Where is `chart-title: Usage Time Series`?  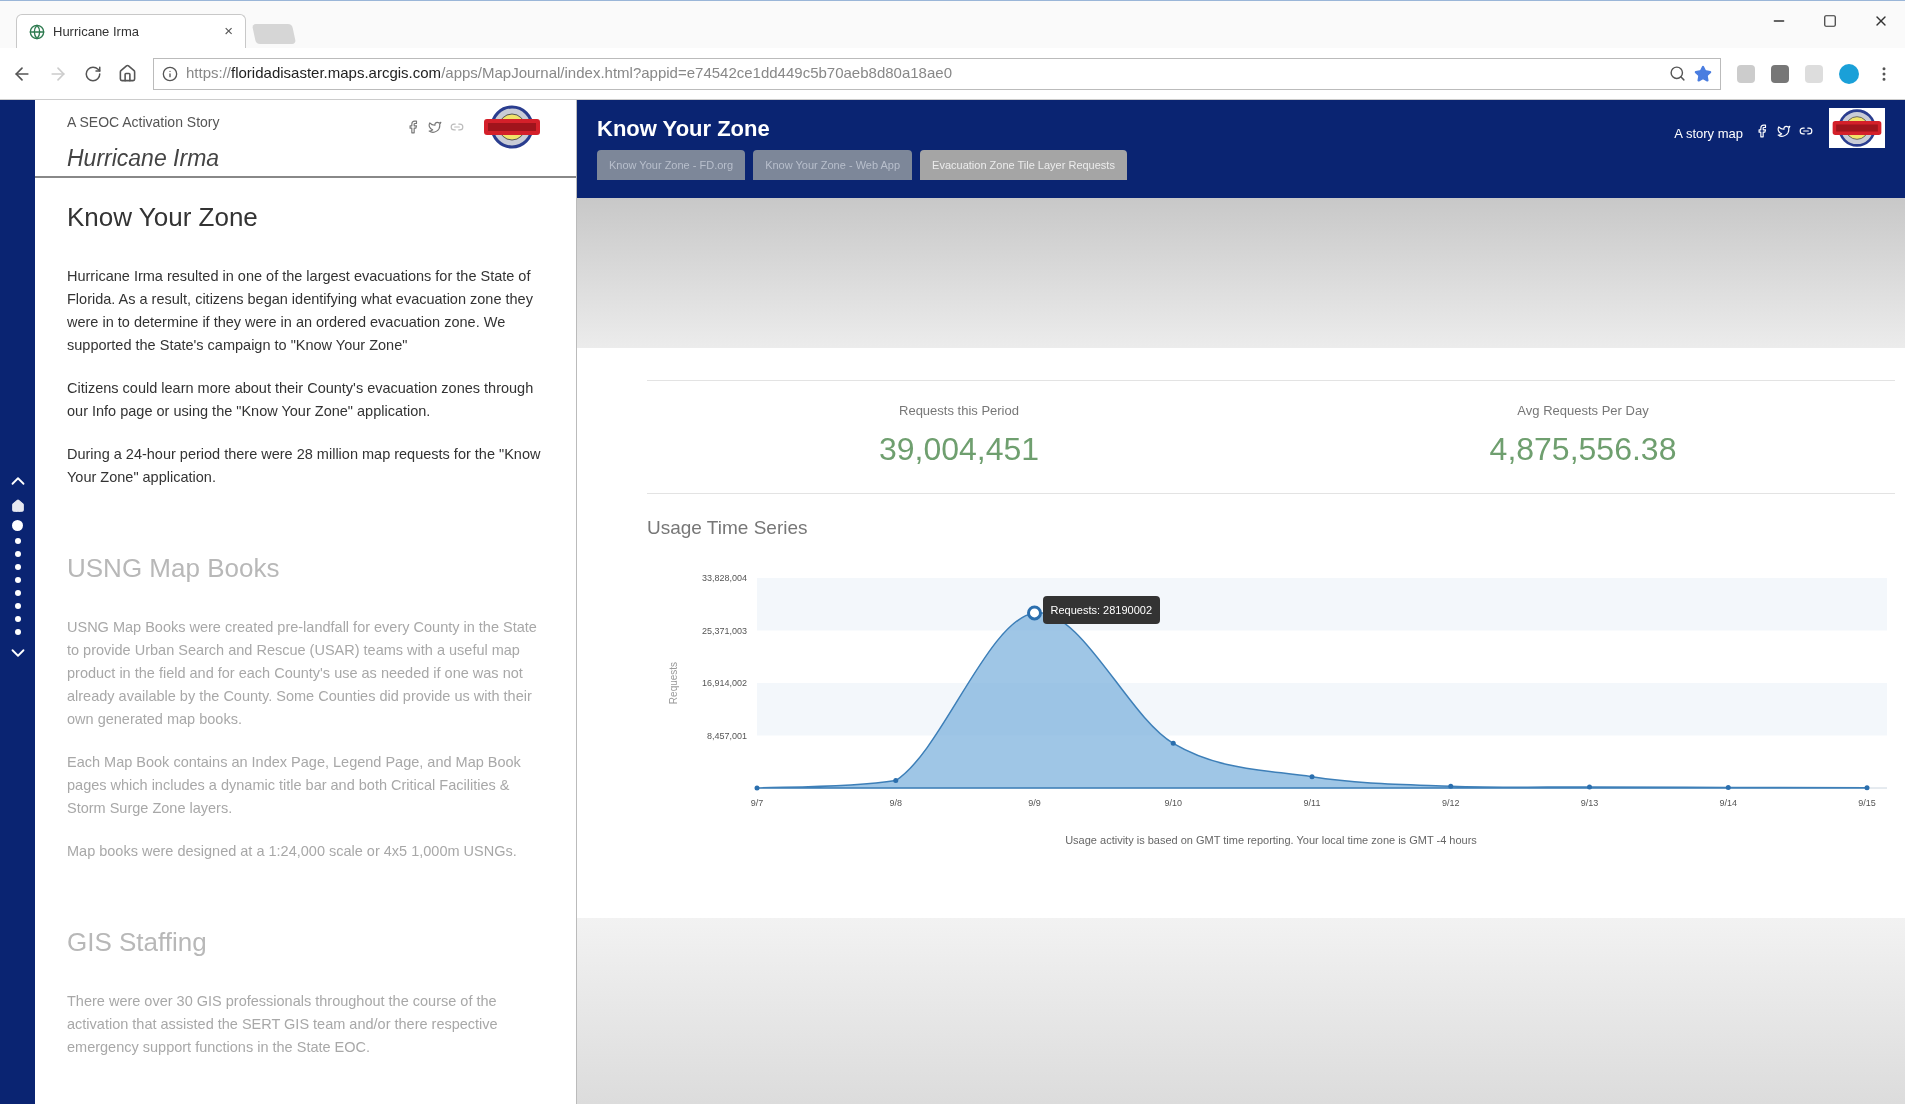 chart-title: Usage Time Series is located at coordinates (728, 527).